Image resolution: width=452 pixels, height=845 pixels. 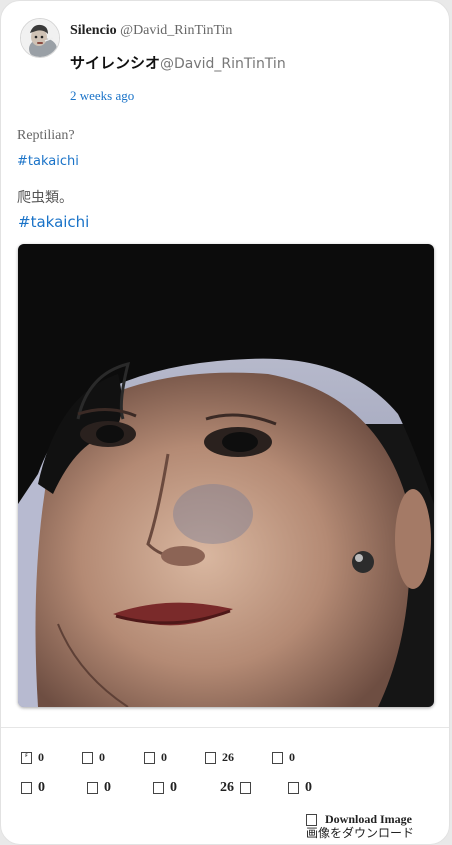 I want to click on author-row-jp: サイレンシオ@David_RinTinTin, so click(x=178, y=62).